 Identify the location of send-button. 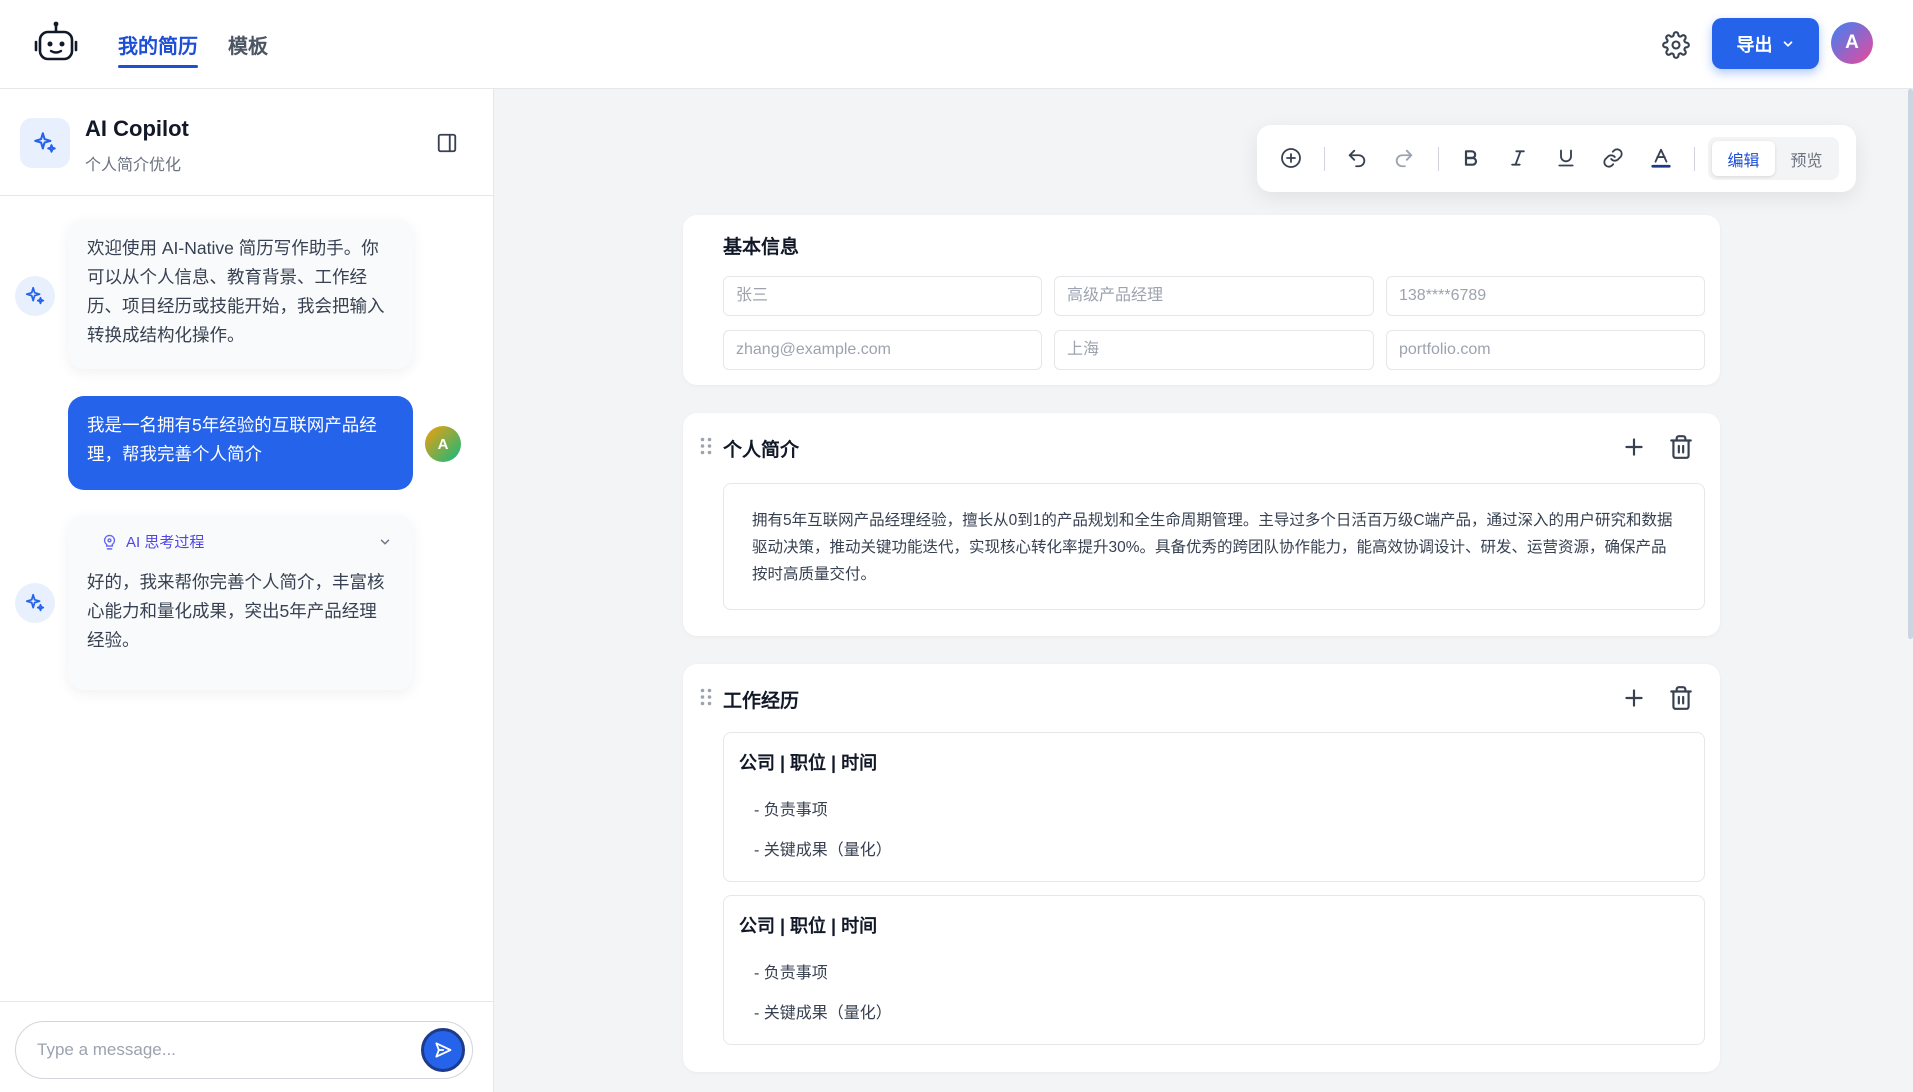
(443, 1050).